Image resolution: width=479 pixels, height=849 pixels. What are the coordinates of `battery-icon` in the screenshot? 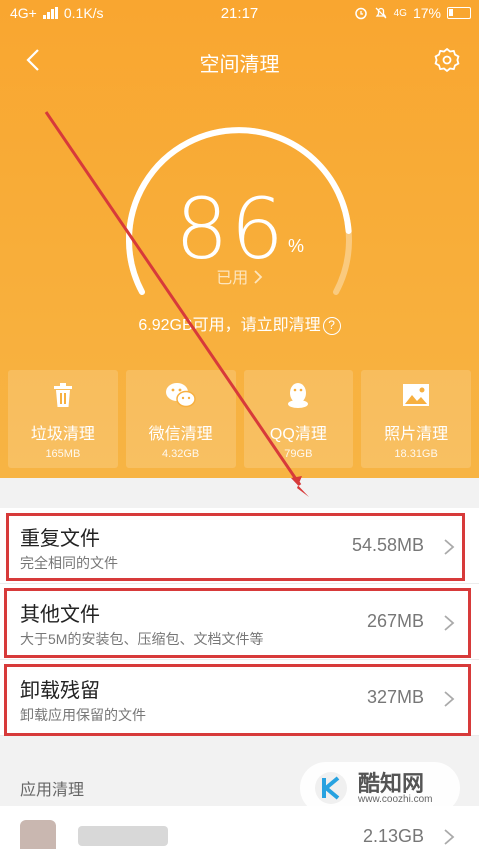 It's located at (459, 13).